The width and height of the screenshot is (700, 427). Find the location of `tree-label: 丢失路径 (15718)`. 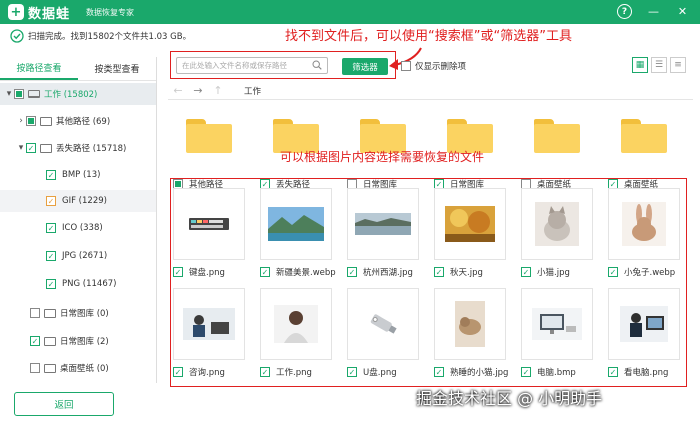

tree-label: 丢失路径 (15718) is located at coordinates (91, 149).